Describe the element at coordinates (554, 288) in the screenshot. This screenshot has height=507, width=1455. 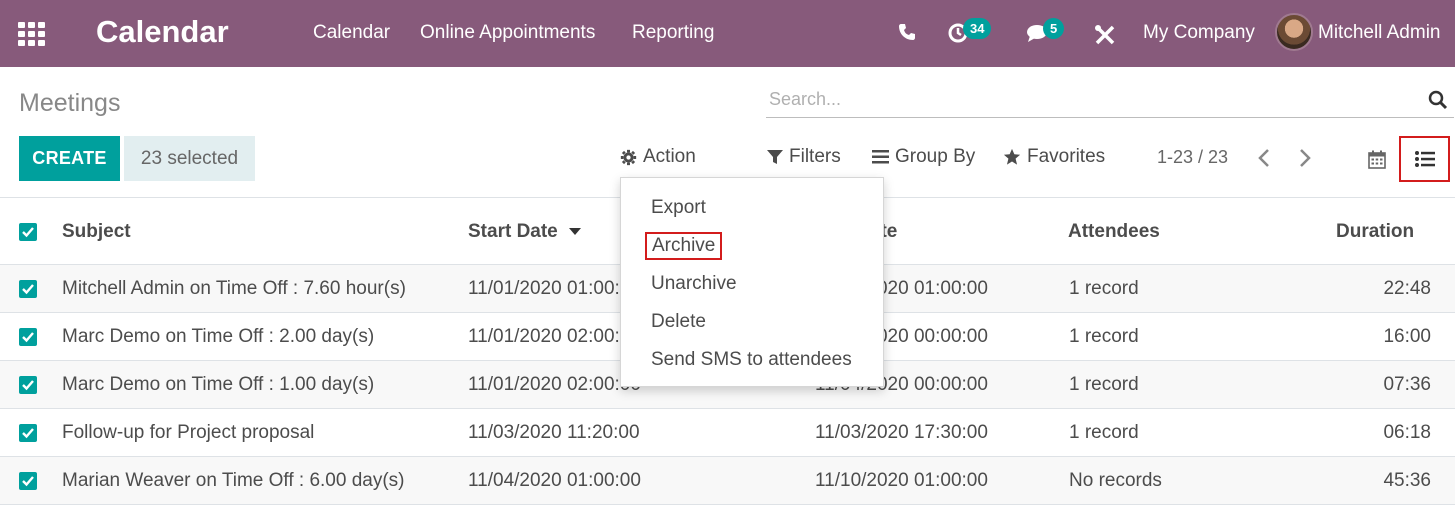
I see `cell-start-date: 11/01/2020 01:00:00` at that location.